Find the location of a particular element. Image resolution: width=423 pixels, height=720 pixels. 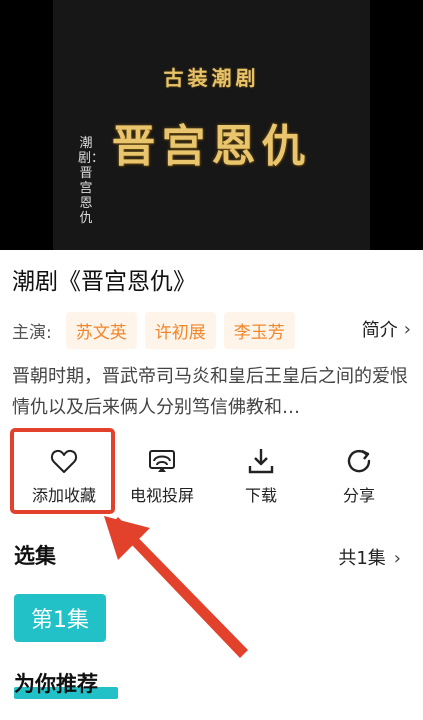

tv-cast-icon is located at coordinates (162, 461).